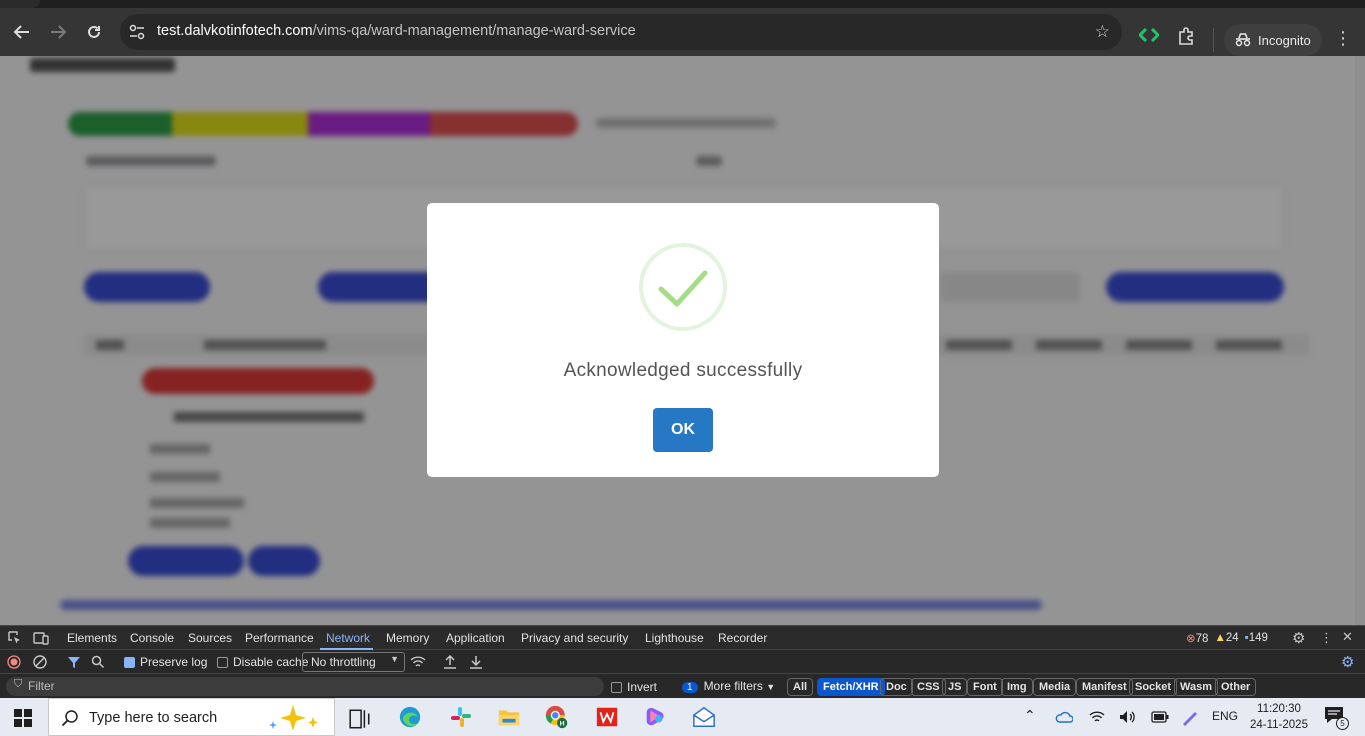 The image size is (1365, 736). I want to click on battery-icon, so click(1160, 717).